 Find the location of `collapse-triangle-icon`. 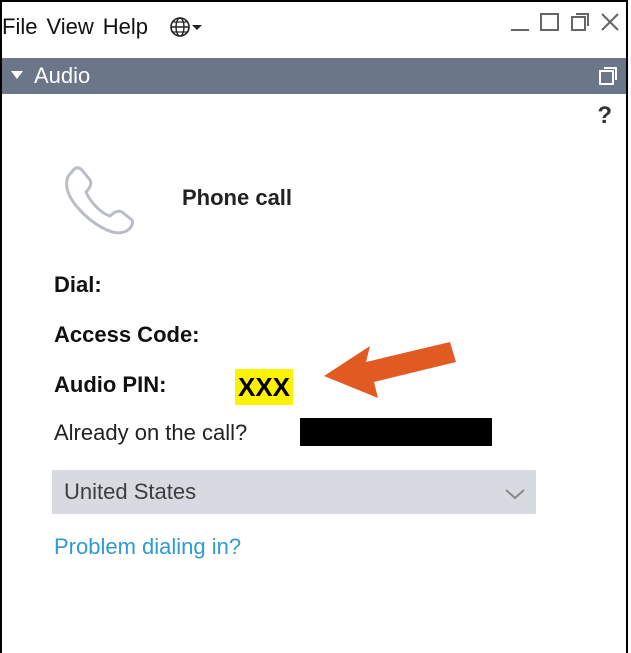

collapse-triangle-icon is located at coordinates (17, 76).